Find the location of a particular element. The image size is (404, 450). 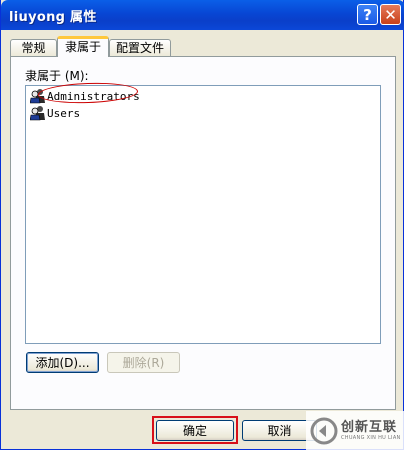

annotation-box is located at coordinates (195, 430).